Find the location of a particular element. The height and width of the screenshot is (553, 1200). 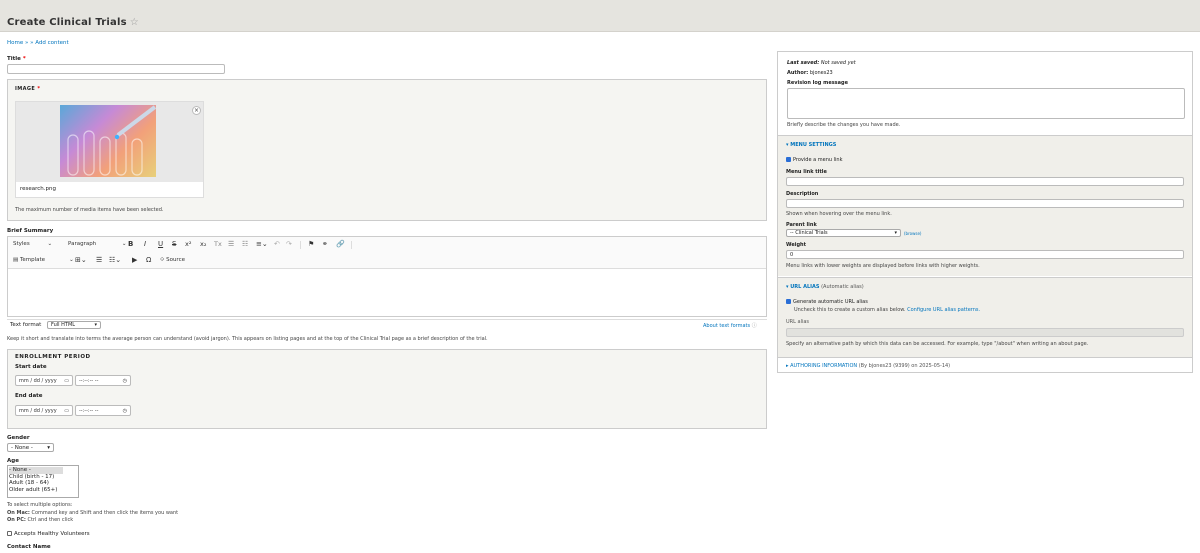

template-button: ▤ Template ⌄ is located at coordinates (43, 260).